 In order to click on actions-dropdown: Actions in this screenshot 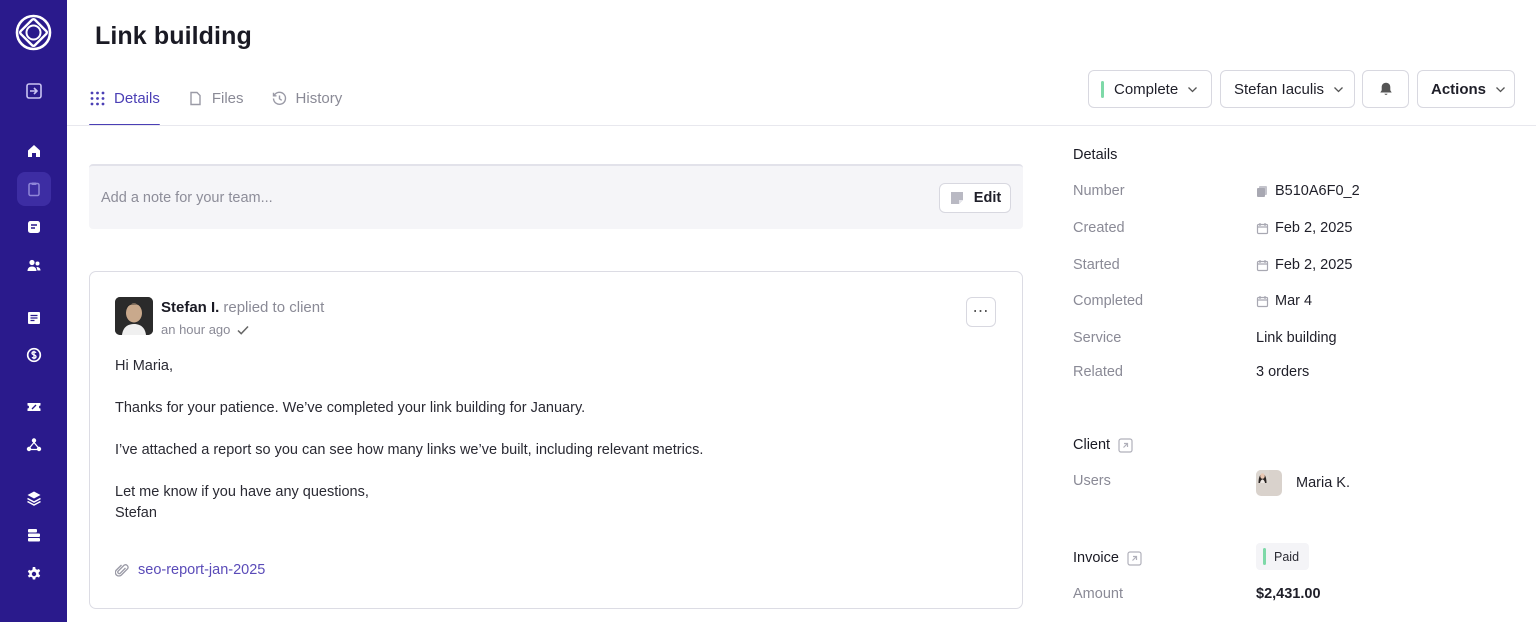, I will do `click(1466, 89)`.